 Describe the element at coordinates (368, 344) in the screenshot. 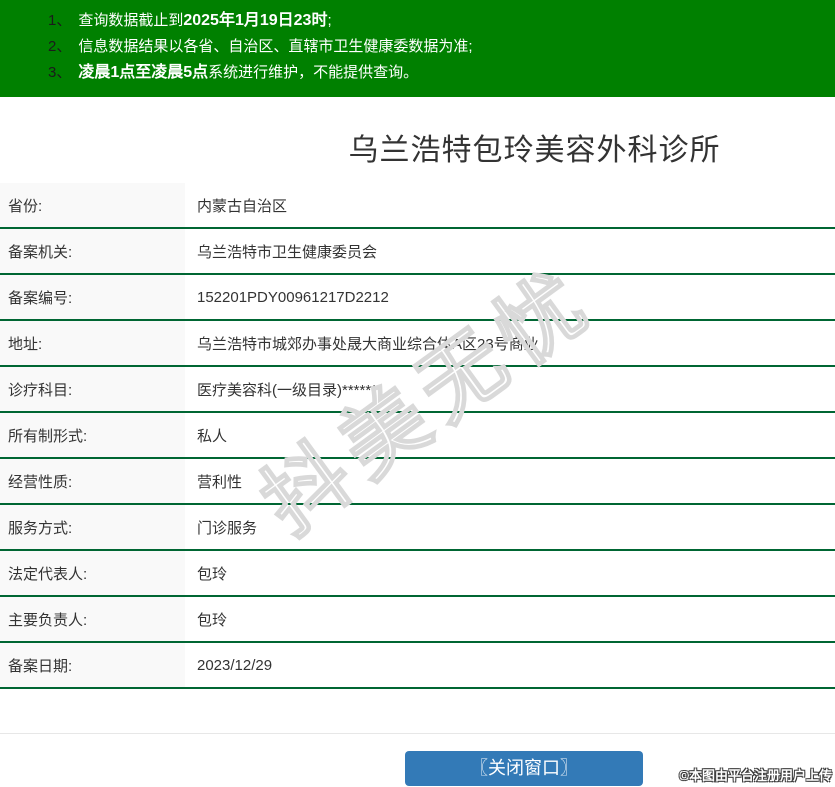

I see `row-value: 乌兰浩特市城郊办事处晟大商业综合体A区23号商业` at that location.